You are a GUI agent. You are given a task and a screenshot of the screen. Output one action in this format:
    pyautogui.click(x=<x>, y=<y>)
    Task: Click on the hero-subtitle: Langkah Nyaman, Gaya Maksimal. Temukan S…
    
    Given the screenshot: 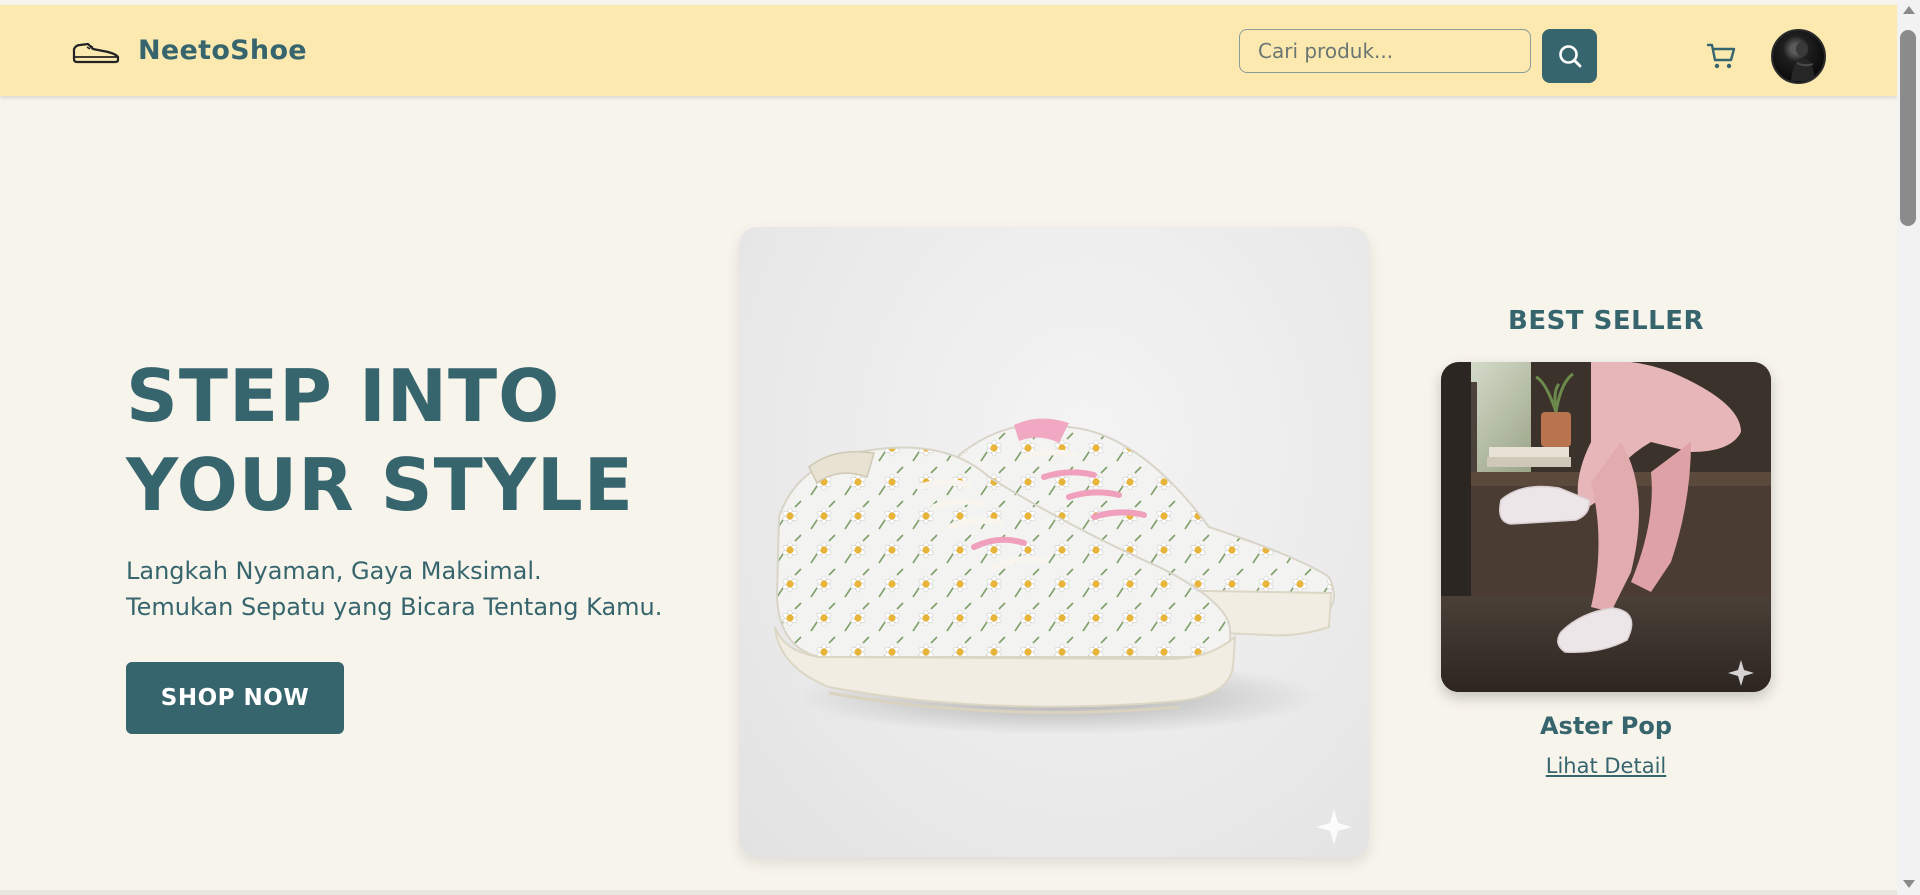 What is the action you would take?
    pyautogui.click(x=426, y=589)
    